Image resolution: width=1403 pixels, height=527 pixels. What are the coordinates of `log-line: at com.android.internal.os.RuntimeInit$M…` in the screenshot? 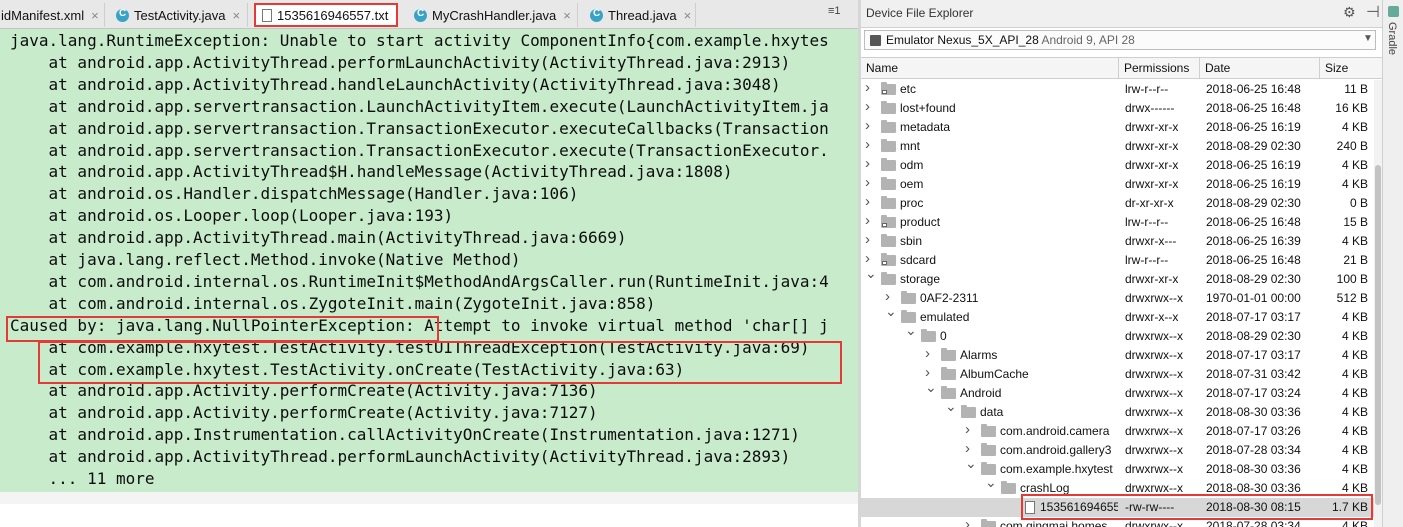 It's located at (419, 282).